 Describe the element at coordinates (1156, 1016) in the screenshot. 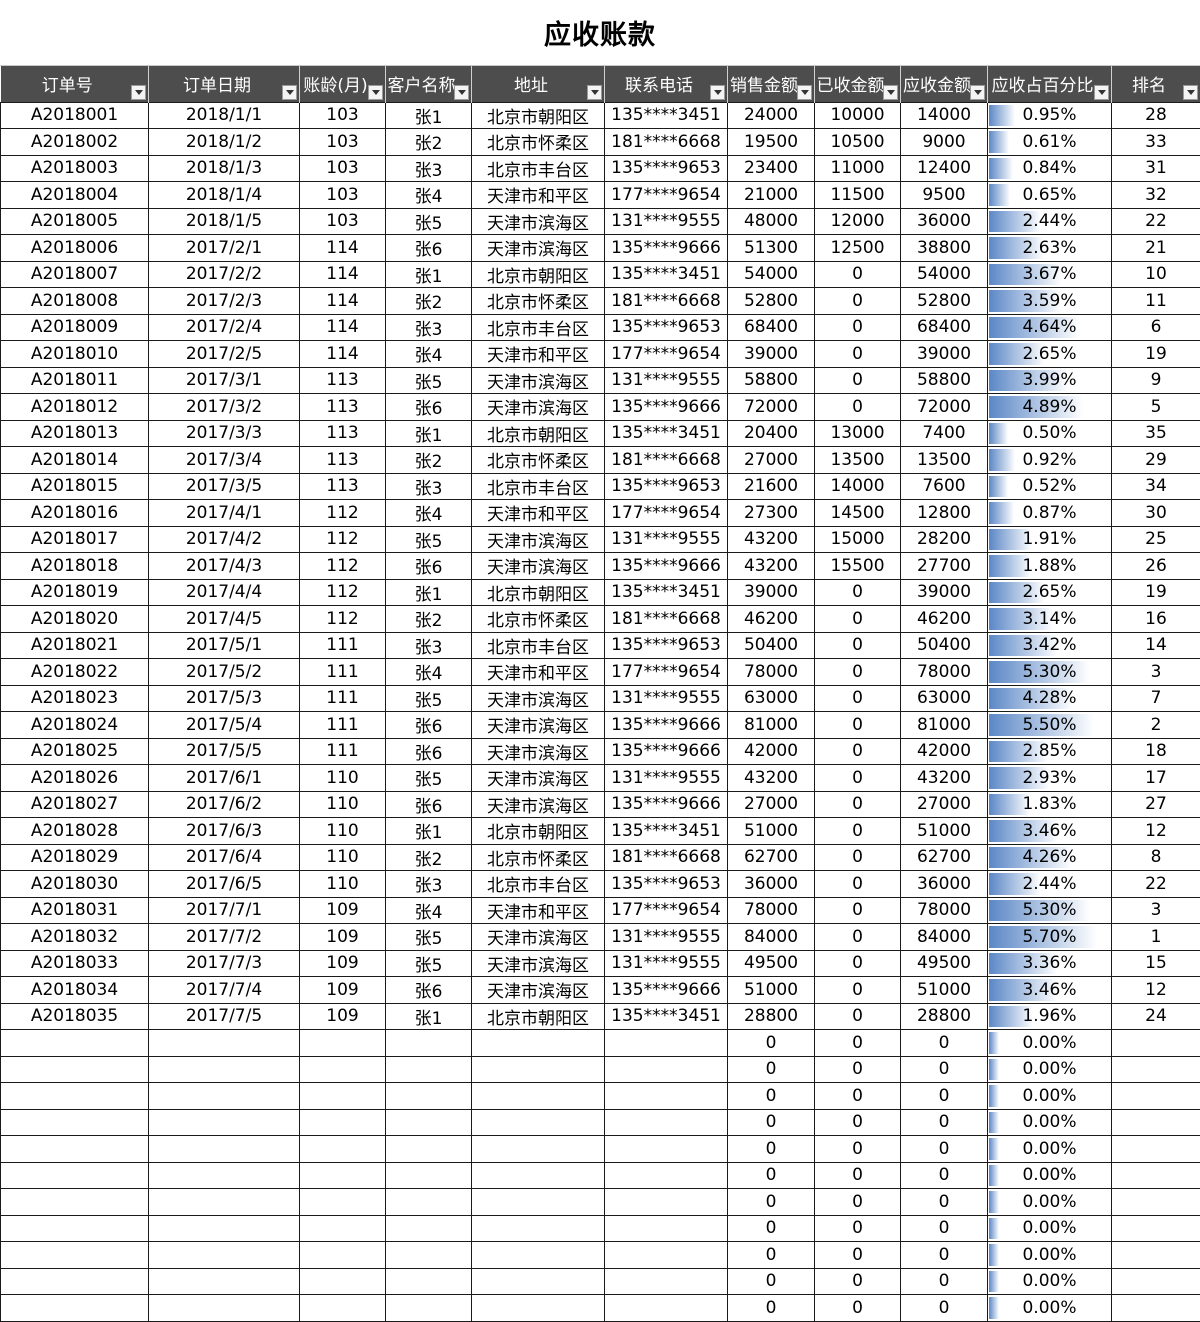

I see `table-cell: 24` at that location.